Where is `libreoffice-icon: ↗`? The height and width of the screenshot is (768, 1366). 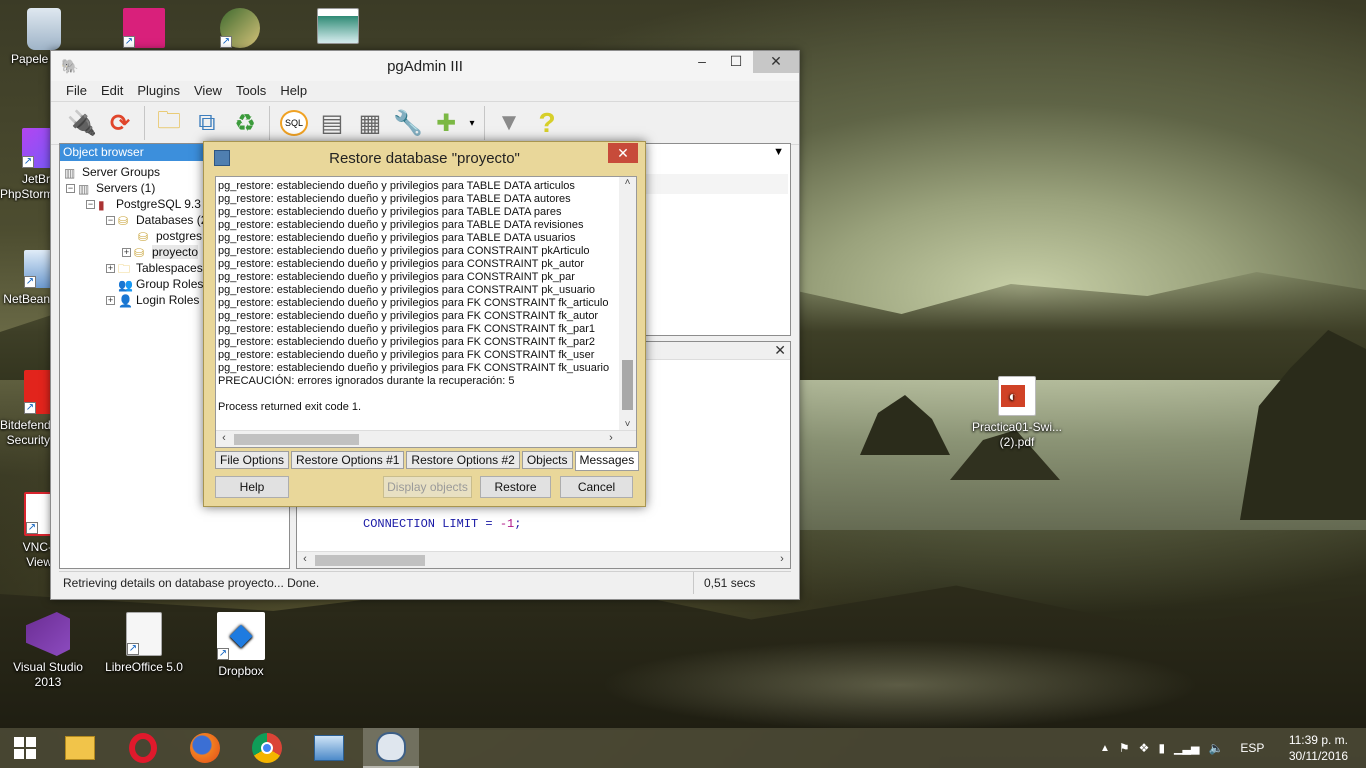 libreoffice-icon: ↗ is located at coordinates (144, 634).